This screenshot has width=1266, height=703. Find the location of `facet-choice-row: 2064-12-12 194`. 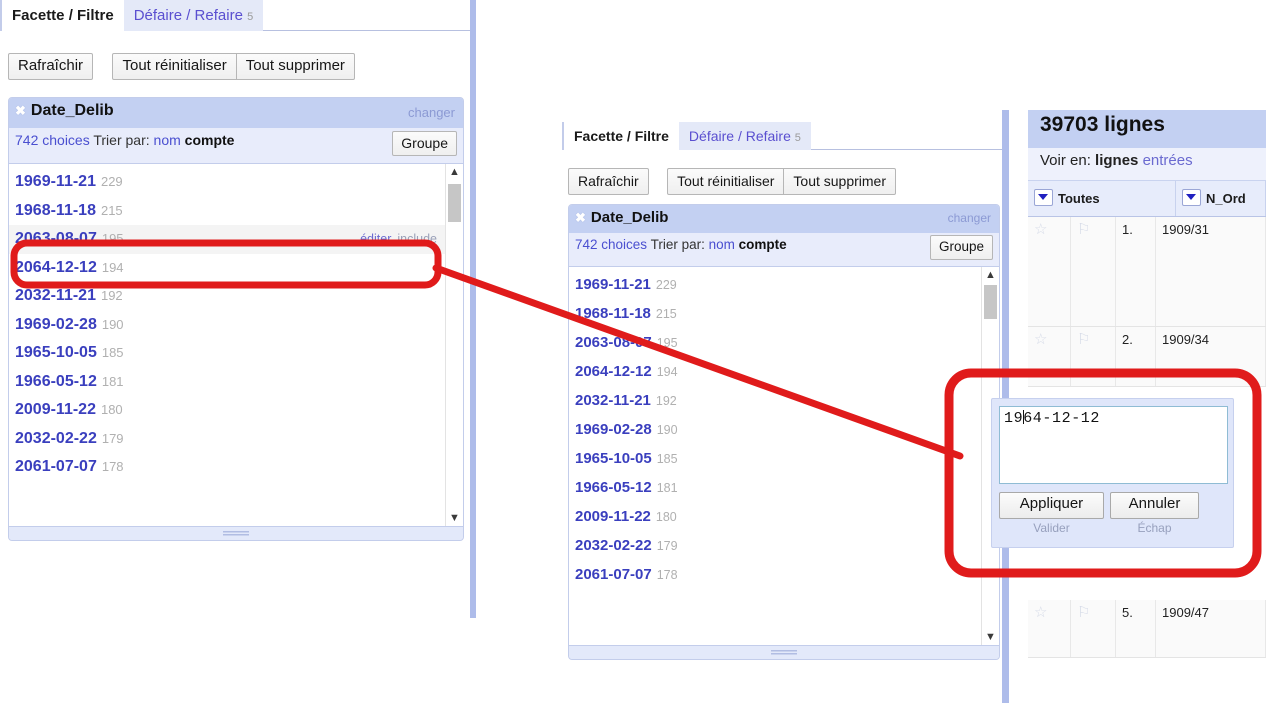

facet-choice-row: 2064-12-12 194 is located at coordinates (227, 268).